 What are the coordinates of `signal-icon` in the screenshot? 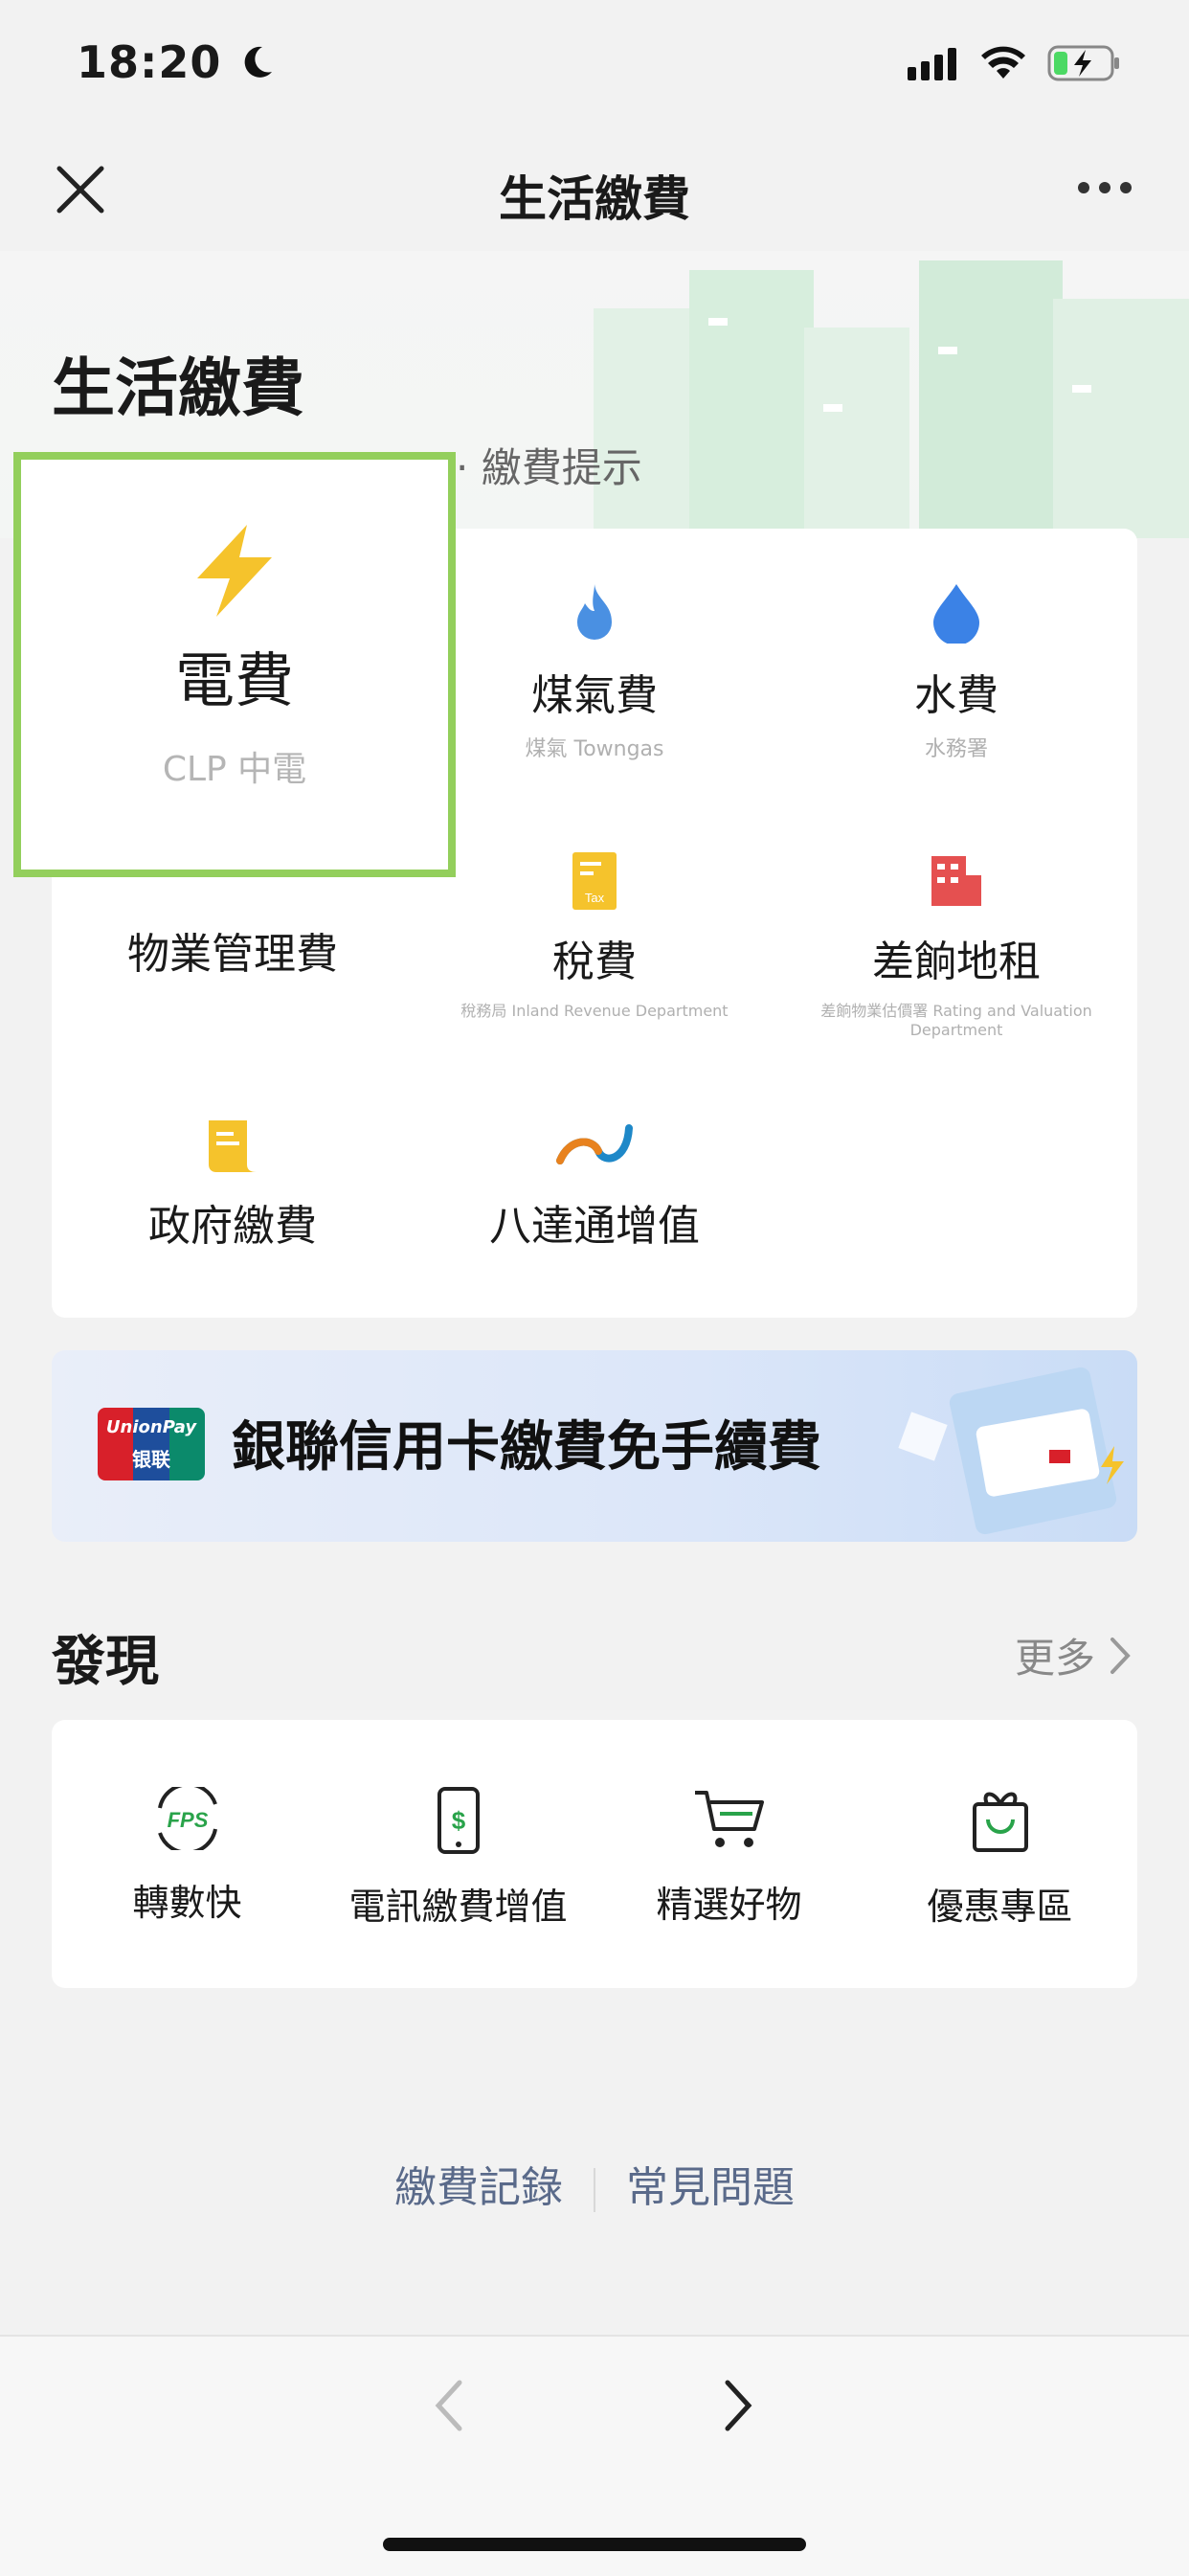 It's located at (932, 64).